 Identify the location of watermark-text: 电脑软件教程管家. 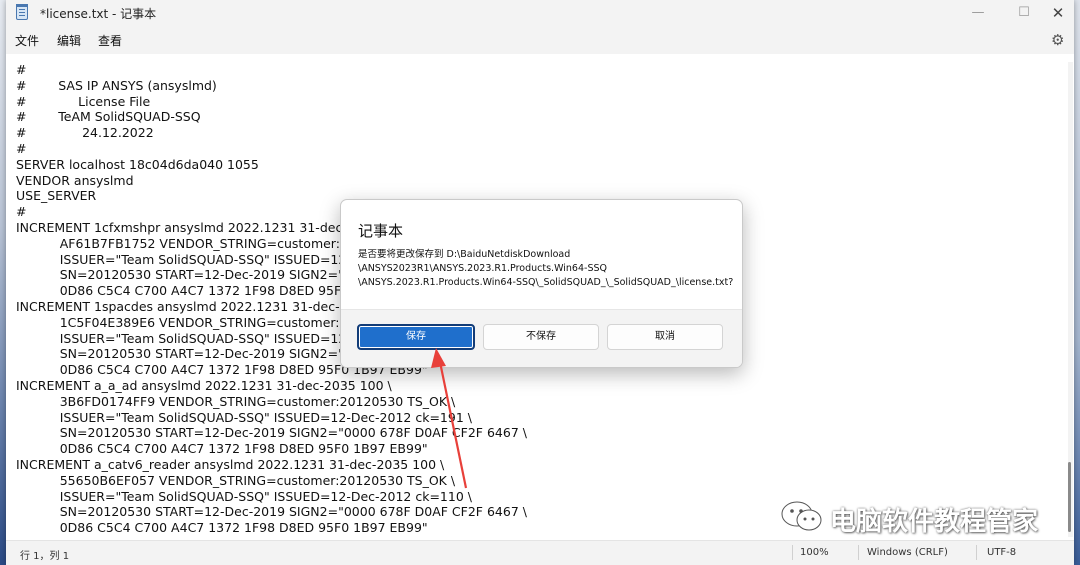
(934, 522).